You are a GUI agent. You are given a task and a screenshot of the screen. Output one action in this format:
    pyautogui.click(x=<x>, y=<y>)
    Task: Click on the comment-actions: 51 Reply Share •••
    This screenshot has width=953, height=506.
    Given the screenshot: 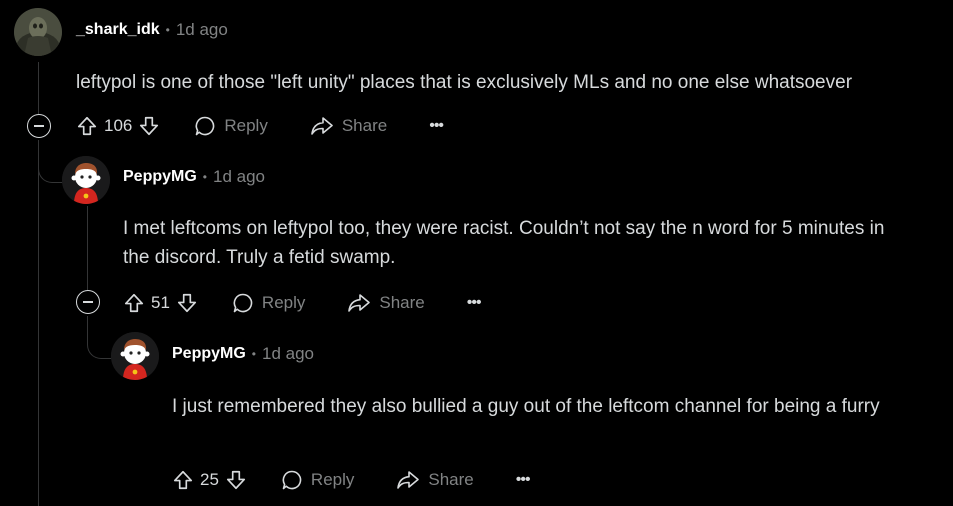 What is the action you would take?
    pyautogui.click(x=302, y=303)
    